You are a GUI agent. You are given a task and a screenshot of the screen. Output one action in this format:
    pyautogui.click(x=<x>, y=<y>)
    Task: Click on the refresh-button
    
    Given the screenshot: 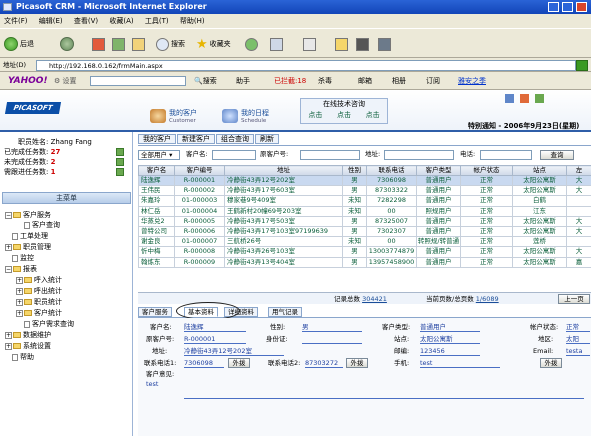 What is the action you would take?
    pyautogui.click(x=118, y=44)
    